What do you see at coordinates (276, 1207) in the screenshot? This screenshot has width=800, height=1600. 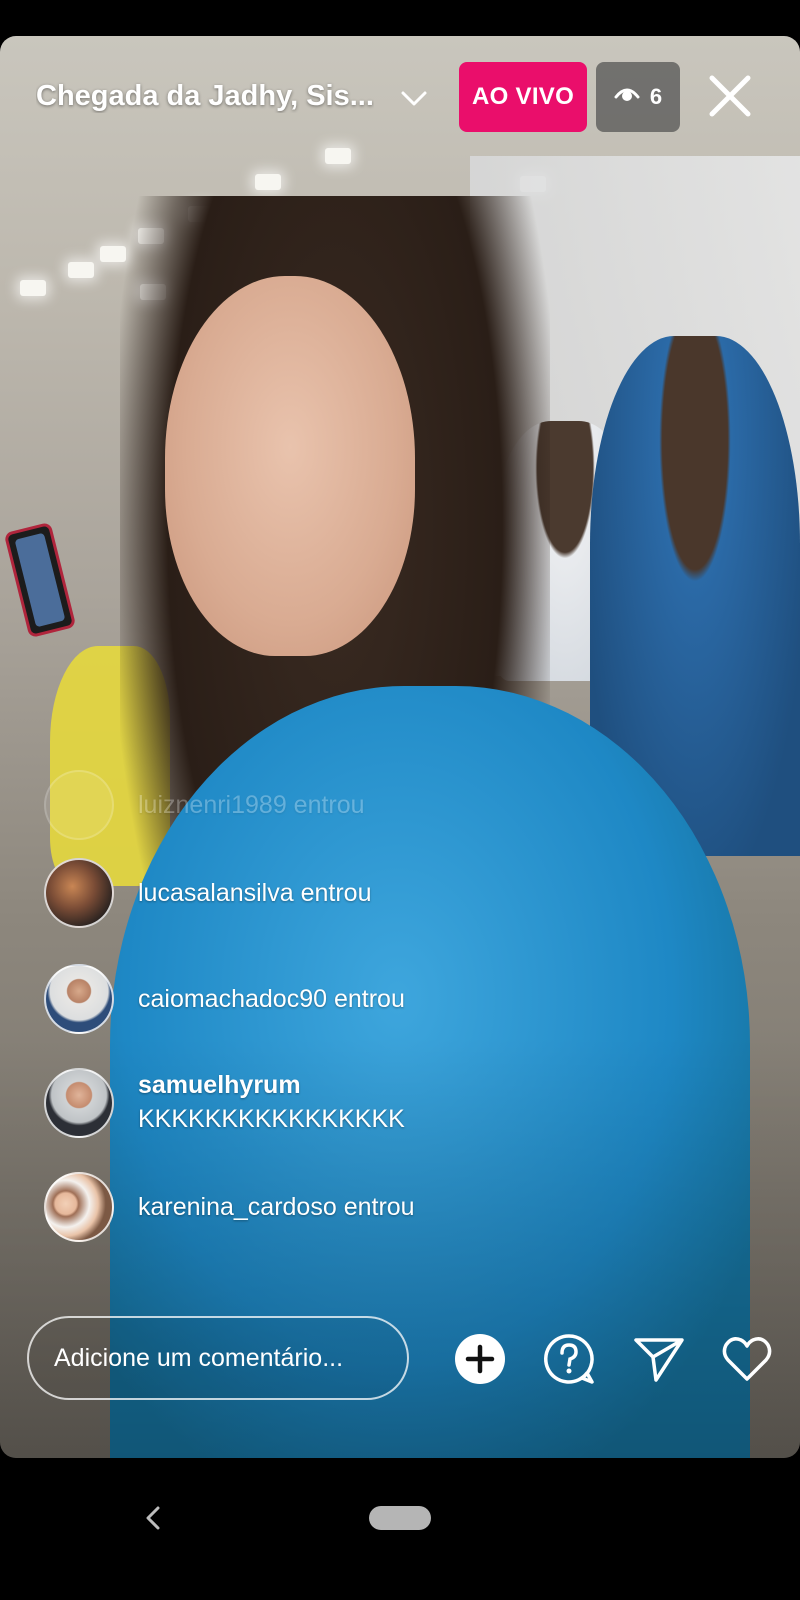 I see `comment-text: karenina_cardoso entrou` at bounding box center [276, 1207].